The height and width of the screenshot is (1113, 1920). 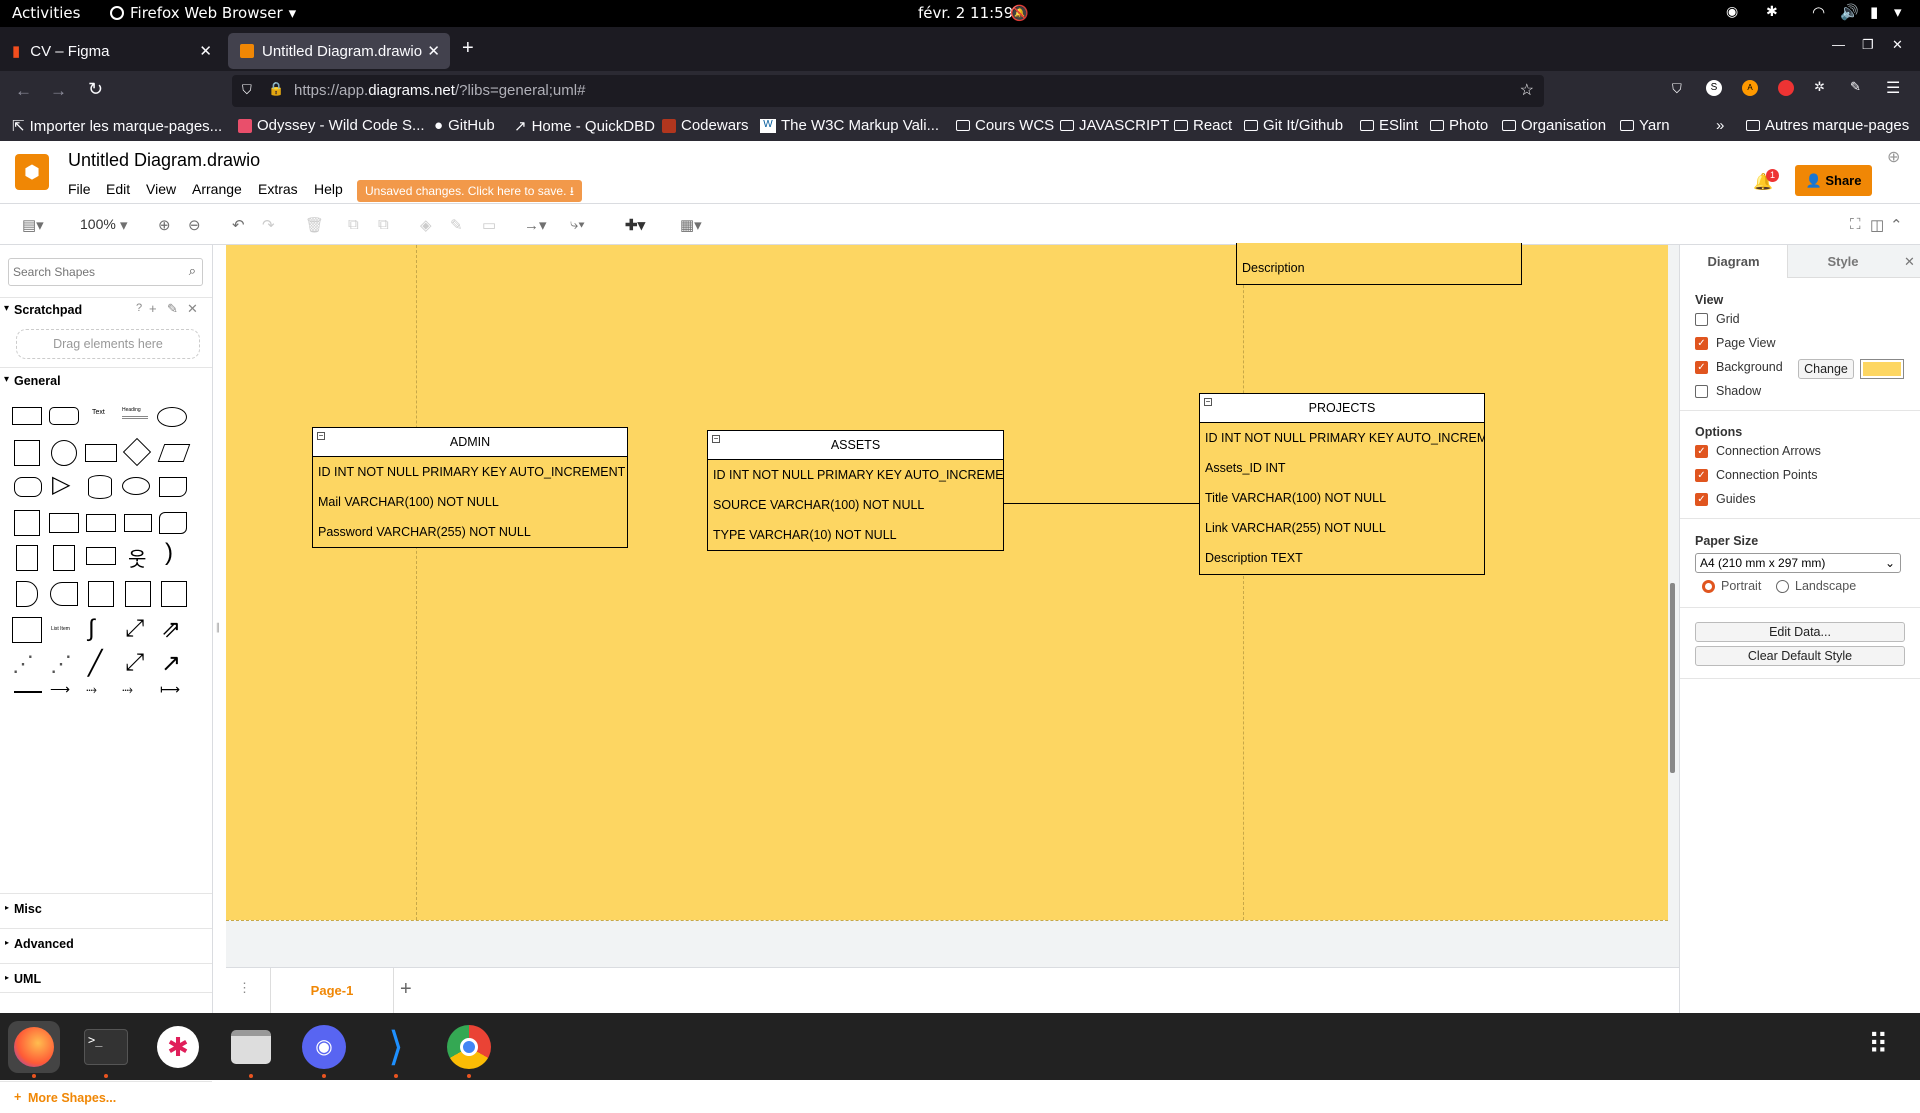 What do you see at coordinates (33, 225) in the screenshot?
I see `format-panel-toggle-icon: ▤▾` at bounding box center [33, 225].